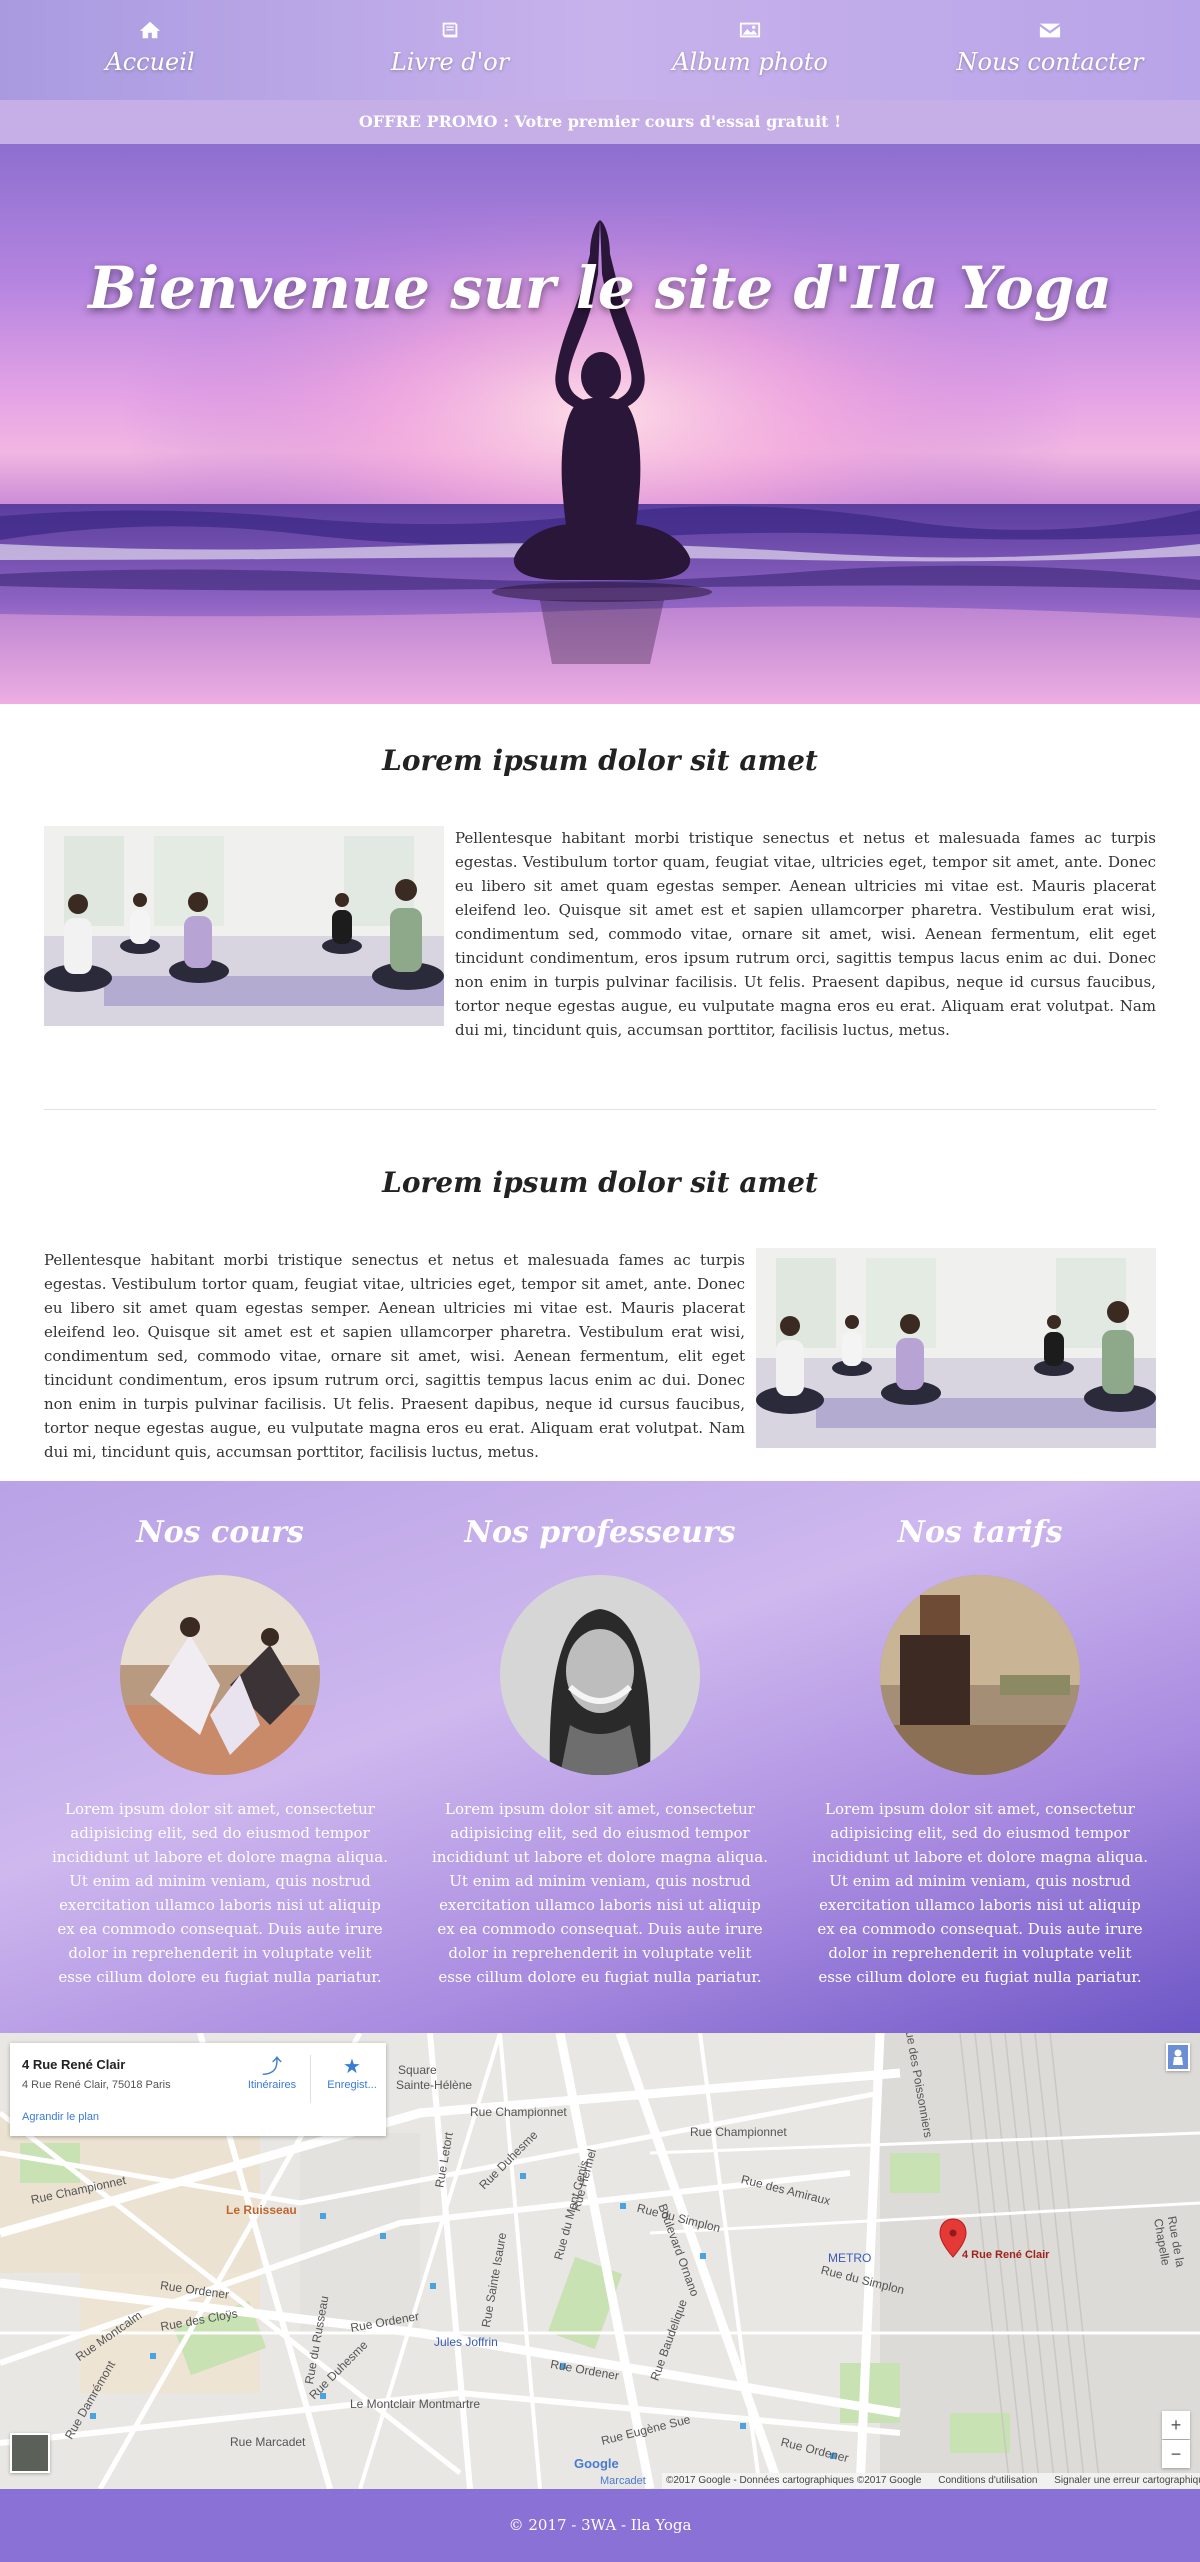 The height and width of the screenshot is (2562, 1200). What do you see at coordinates (150, 32) in the screenshot?
I see `home-icon` at bounding box center [150, 32].